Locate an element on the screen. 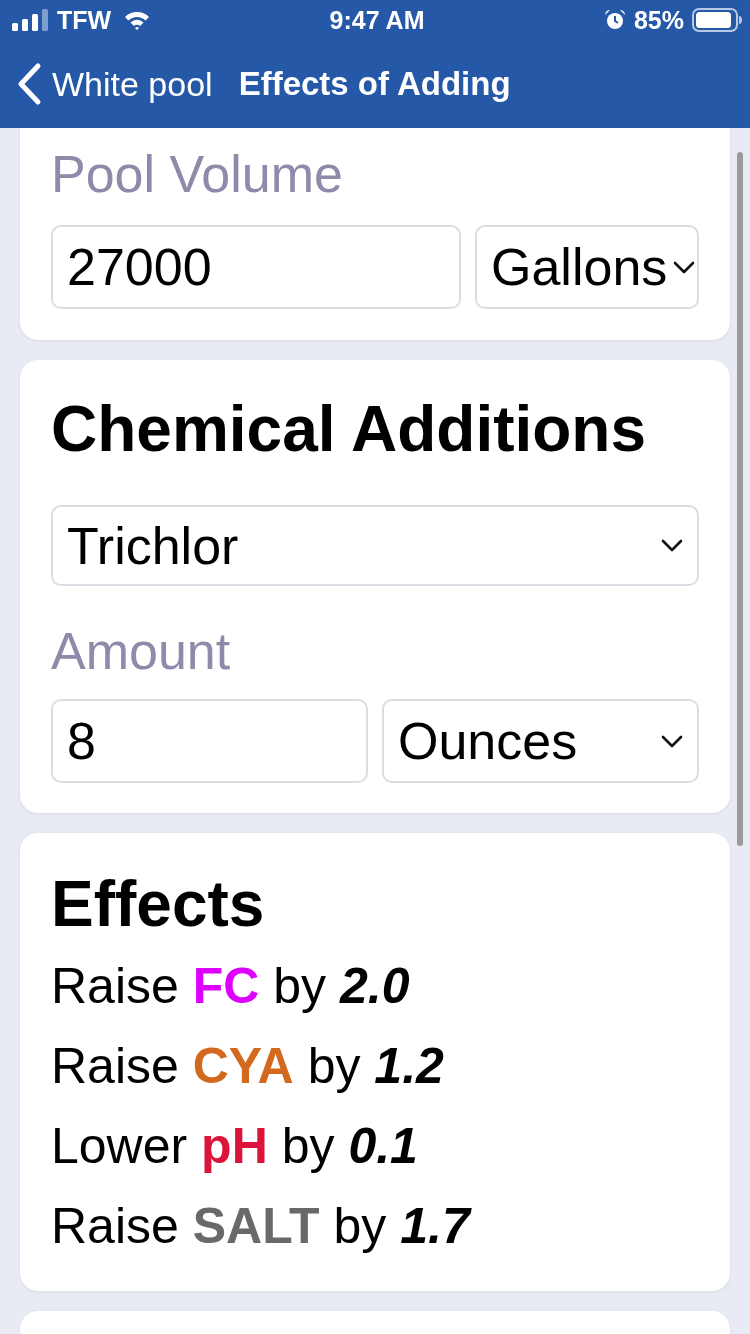 The width and height of the screenshot is (750, 1334). signal-icon is located at coordinates (30, 20).